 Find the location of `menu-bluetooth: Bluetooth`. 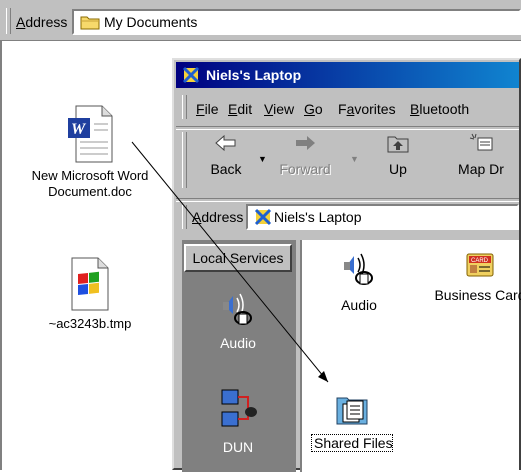

menu-bluetooth: Bluetooth is located at coordinates (439, 109).